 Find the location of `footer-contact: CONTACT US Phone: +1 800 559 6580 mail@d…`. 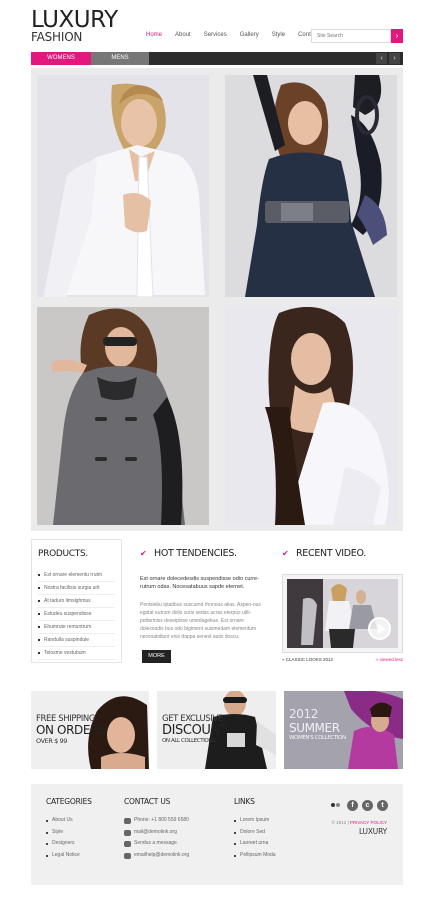

footer-contact: CONTACT US Phone: +1 800 559 6580 mail@d… is located at coordinates (156, 829).